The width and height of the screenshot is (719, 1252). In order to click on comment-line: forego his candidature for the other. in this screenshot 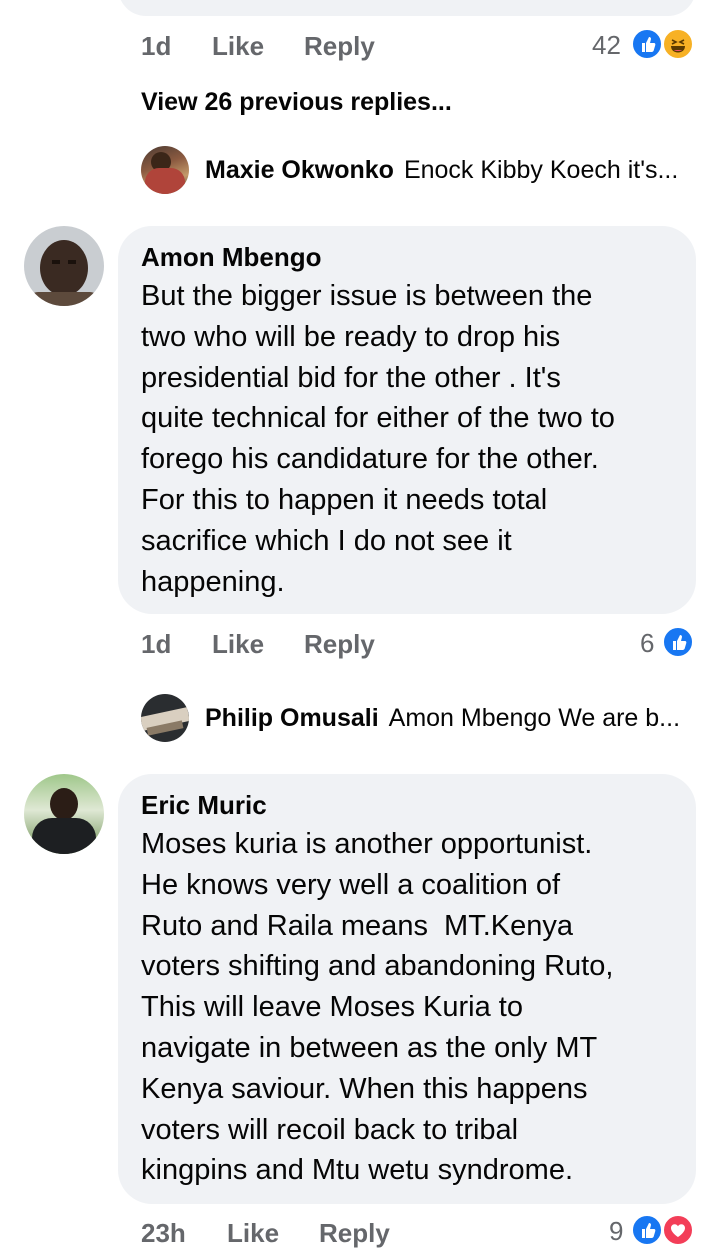, I will do `click(370, 459)`.